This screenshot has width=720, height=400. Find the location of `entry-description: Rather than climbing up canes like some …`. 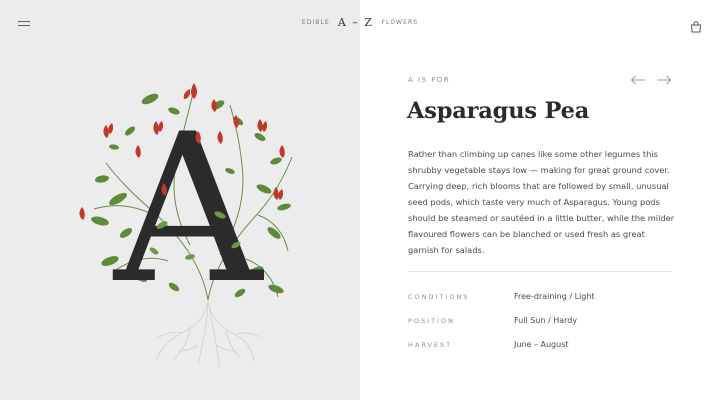

entry-description: Rather than climbing up canes like some … is located at coordinates (541, 202).